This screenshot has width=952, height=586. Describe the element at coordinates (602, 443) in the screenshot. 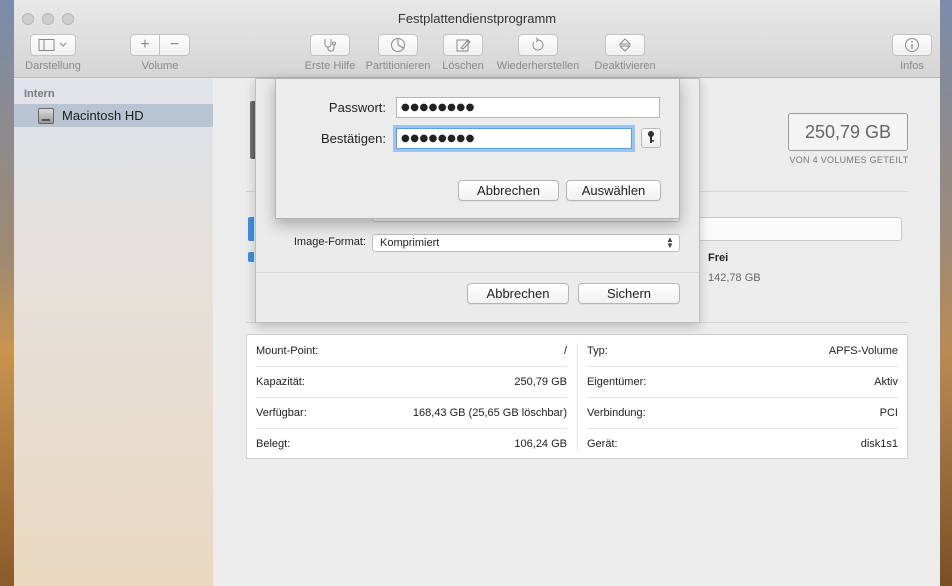

I see `info-key: Gerät:` at that location.